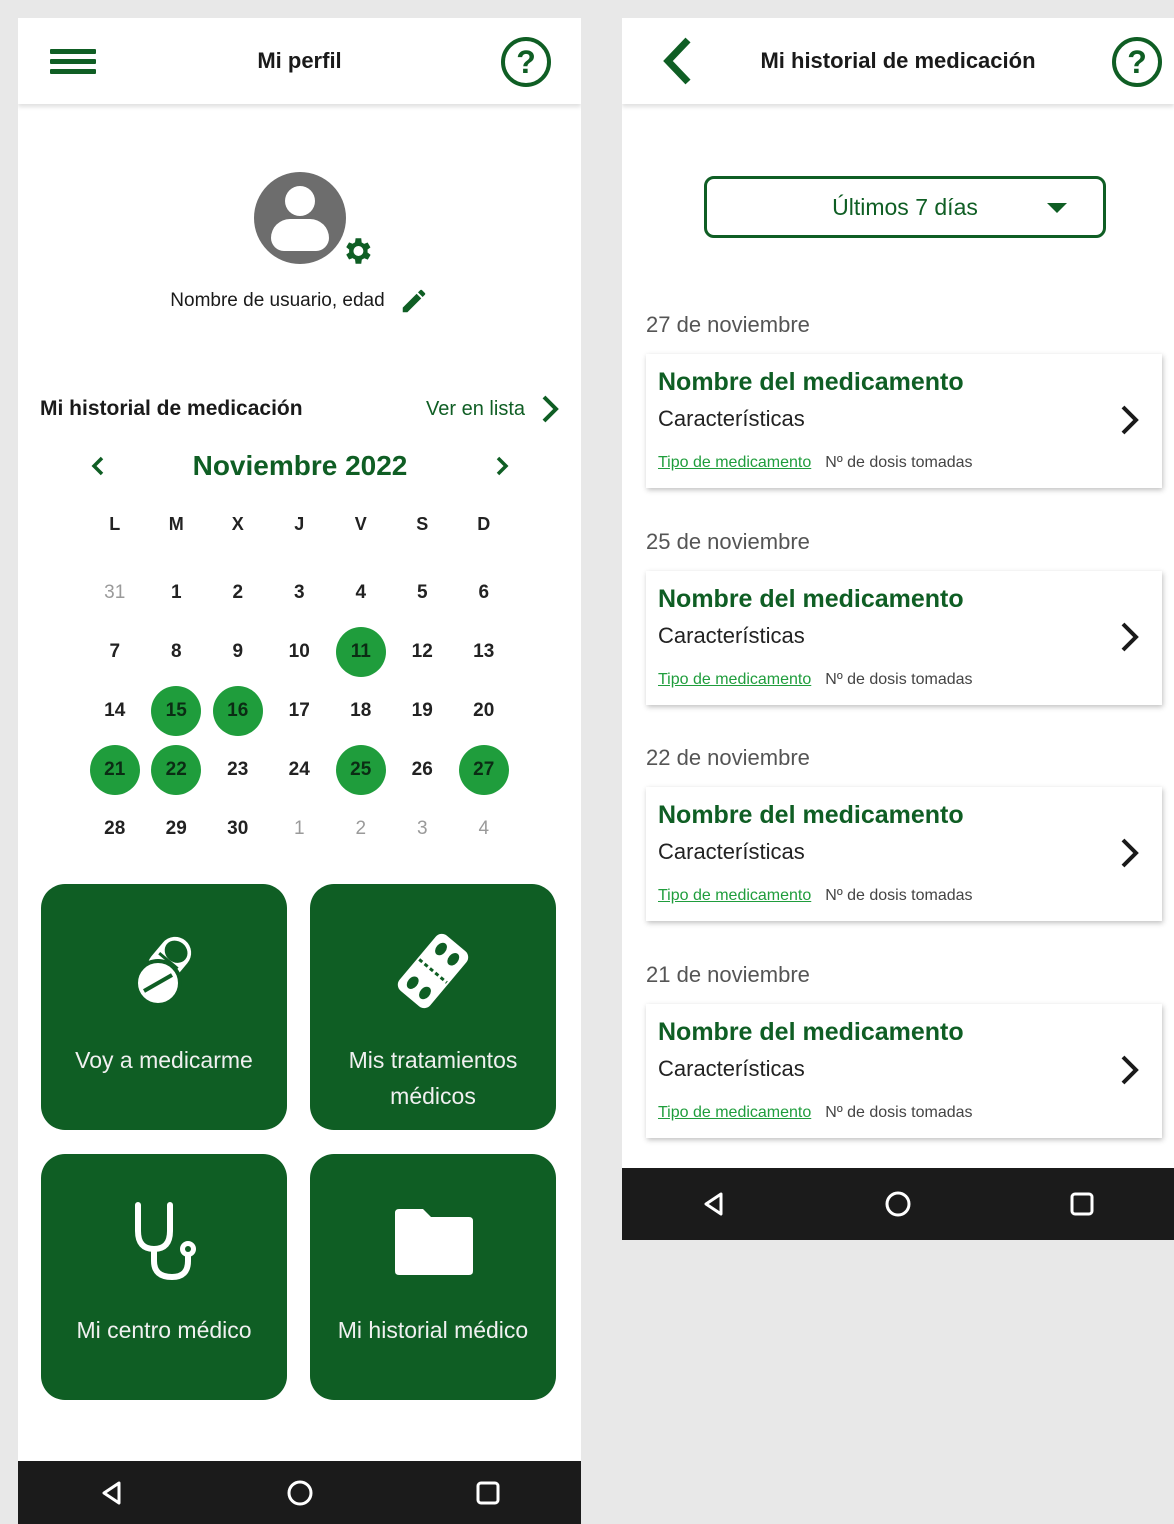  I want to click on calendar-day-number: 1, so click(176, 592).